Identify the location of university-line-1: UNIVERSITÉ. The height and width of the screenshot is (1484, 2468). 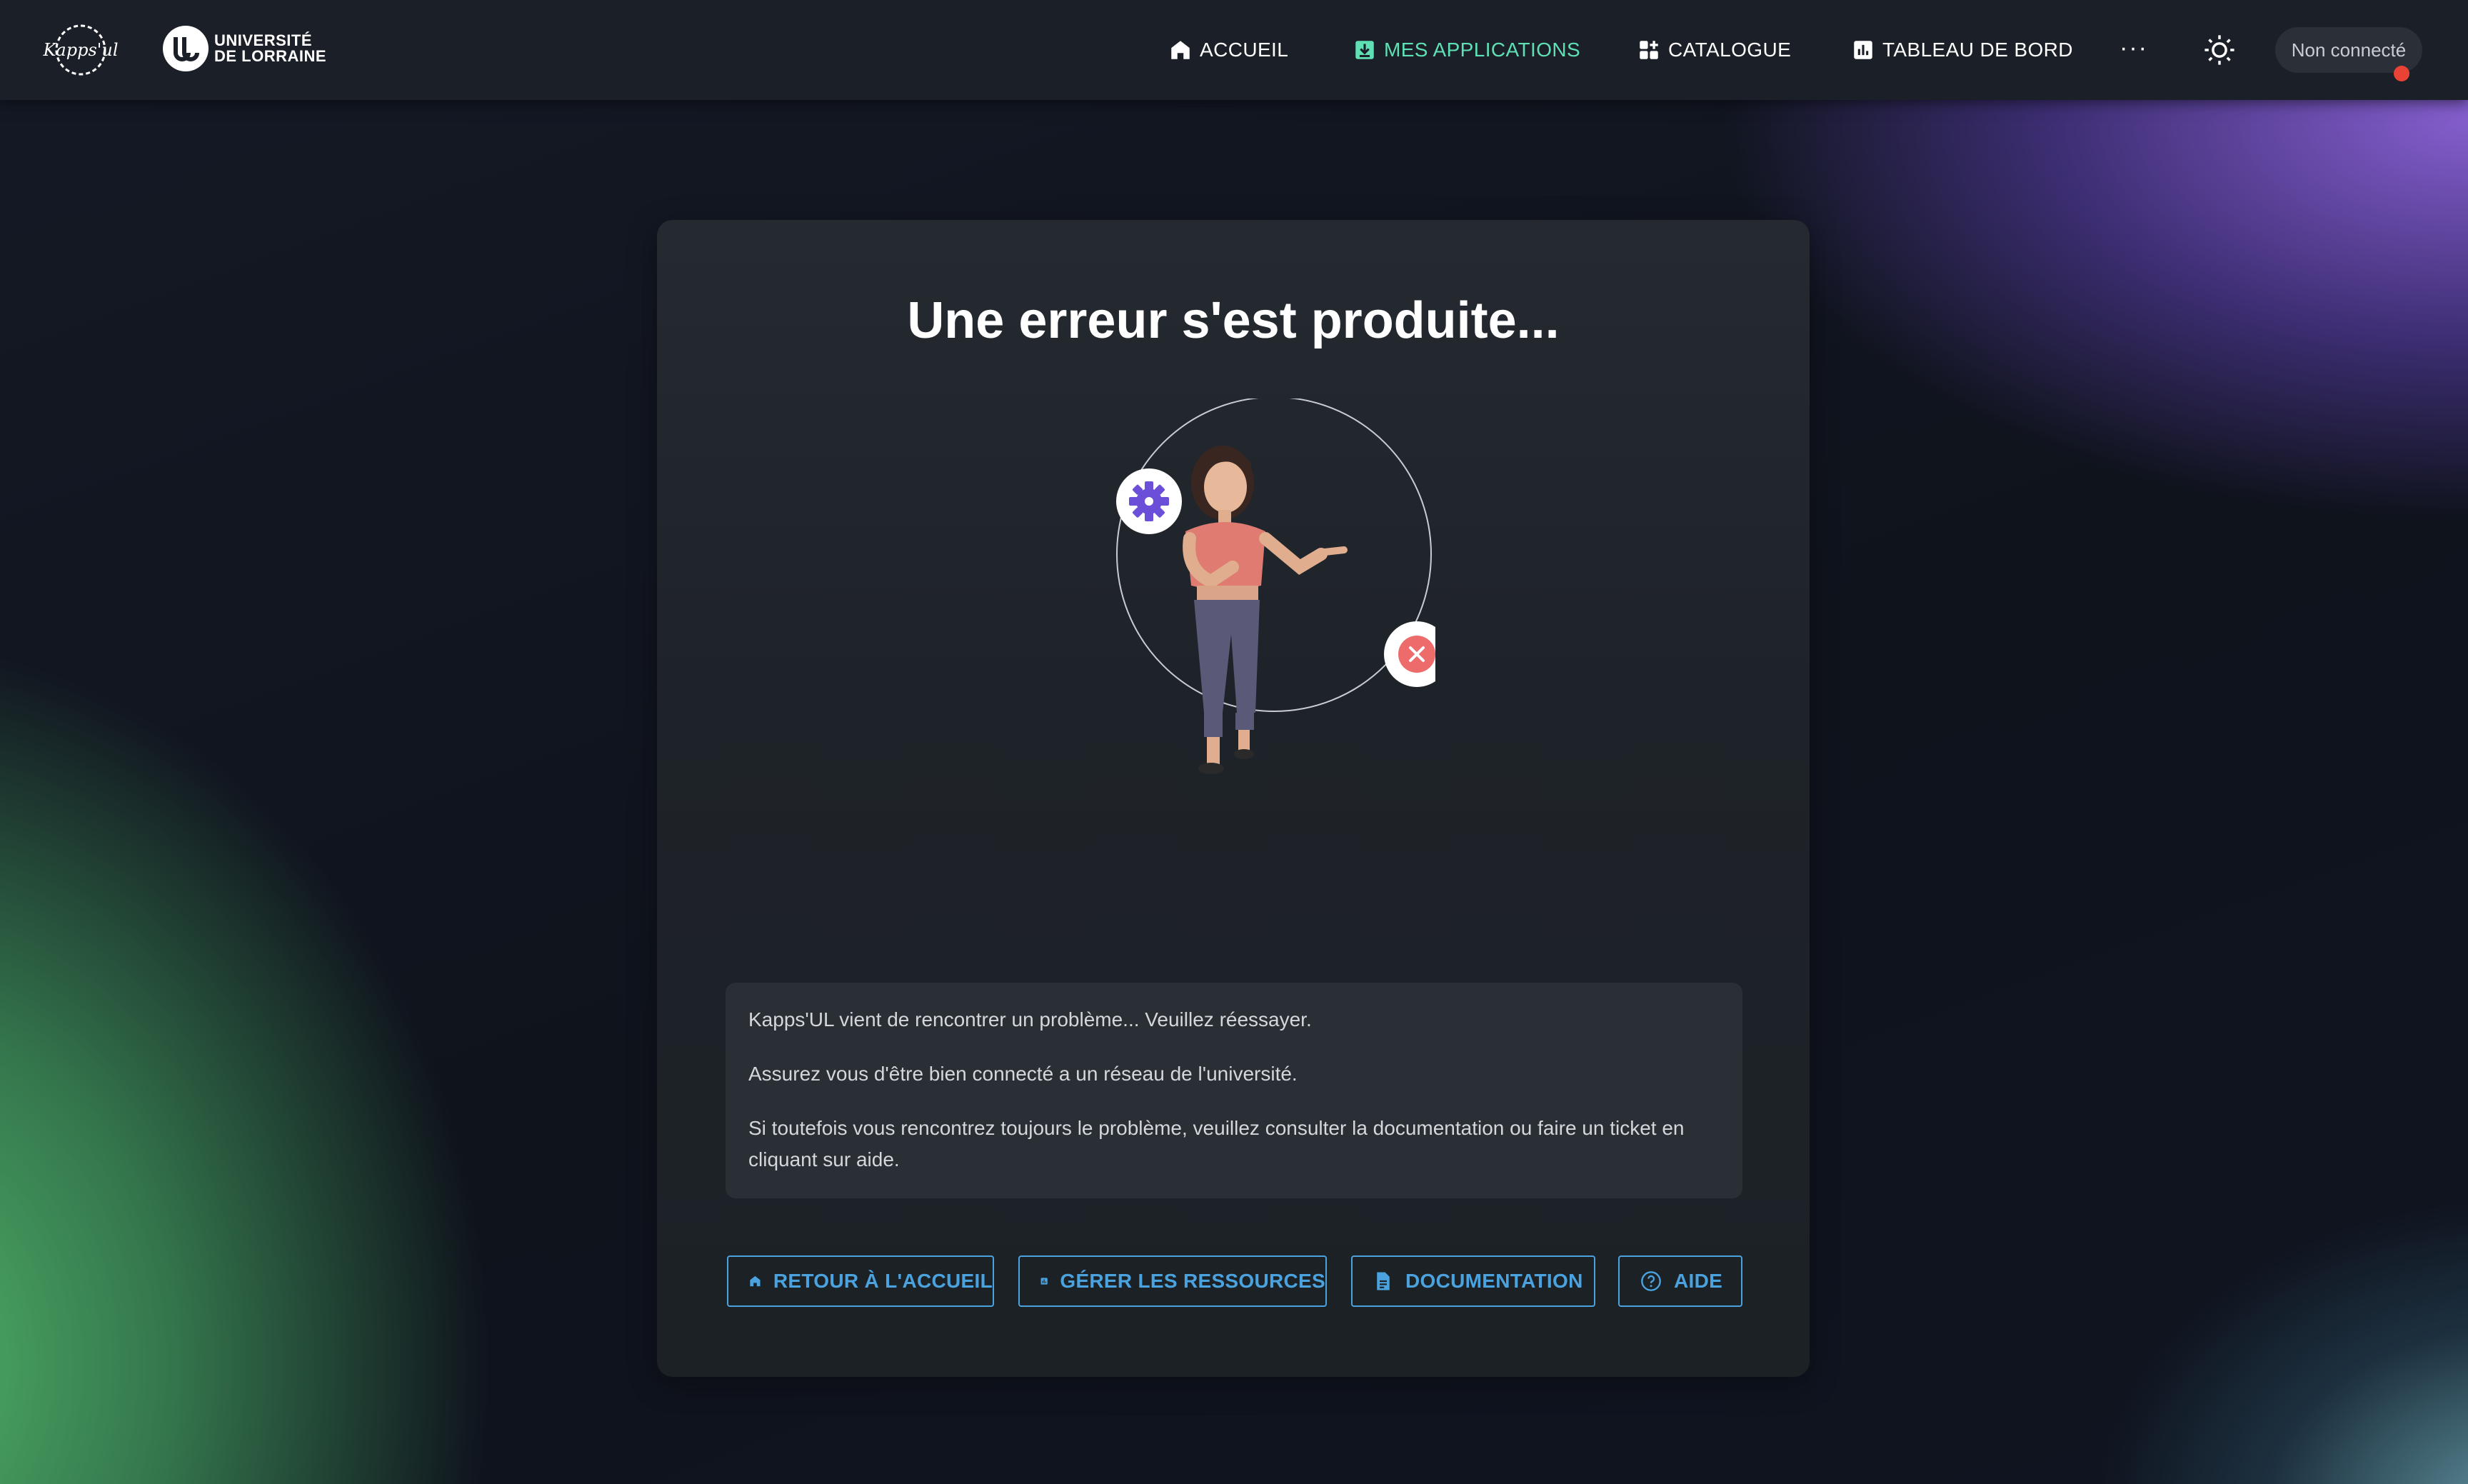
(263, 40).